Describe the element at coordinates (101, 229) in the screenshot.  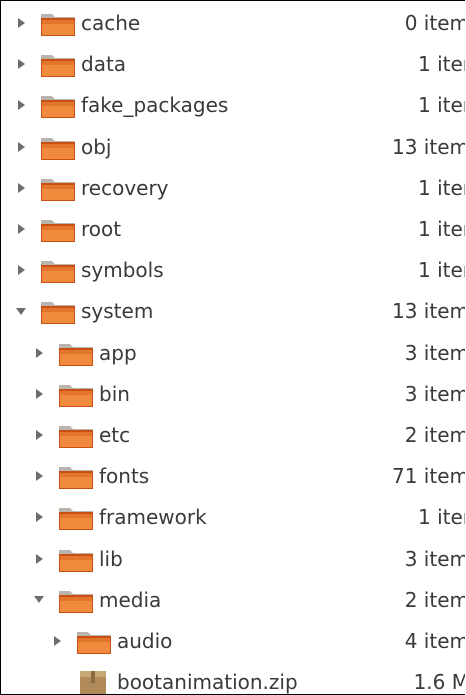
I see `item-name: root` at that location.